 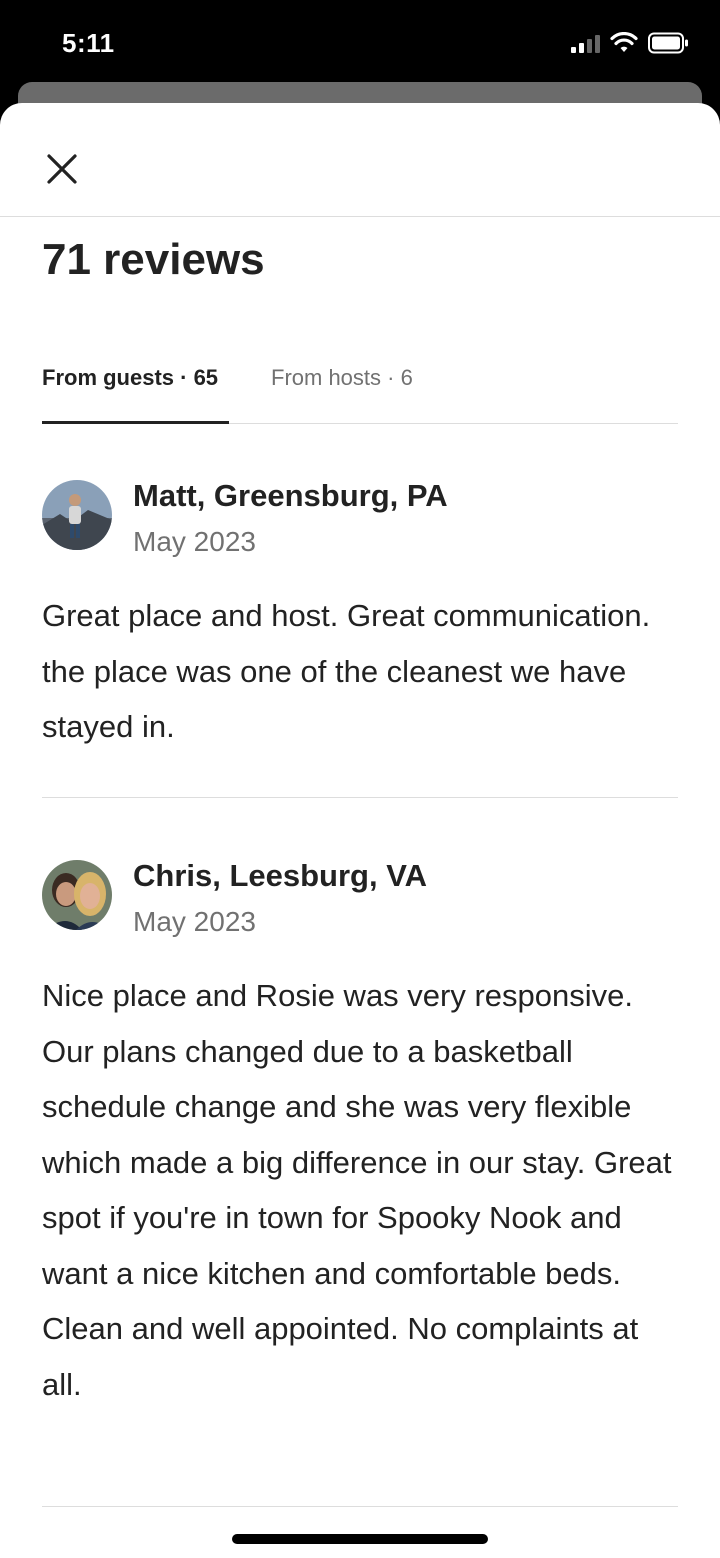 What do you see at coordinates (585, 43) in the screenshot?
I see `cellular-signal-icon` at bounding box center [585, 43].